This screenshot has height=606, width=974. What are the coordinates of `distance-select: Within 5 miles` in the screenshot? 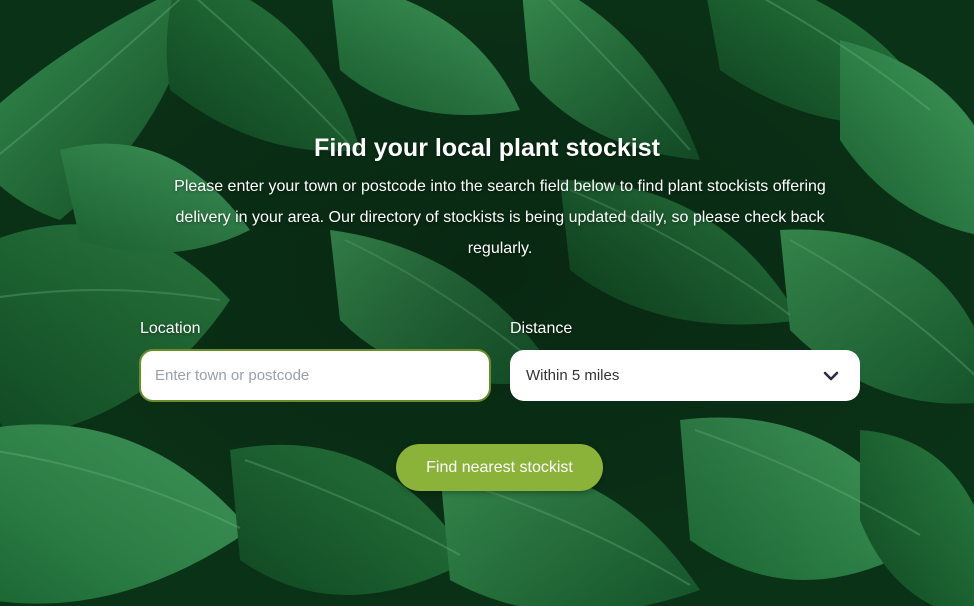 It's located at (685, 375).